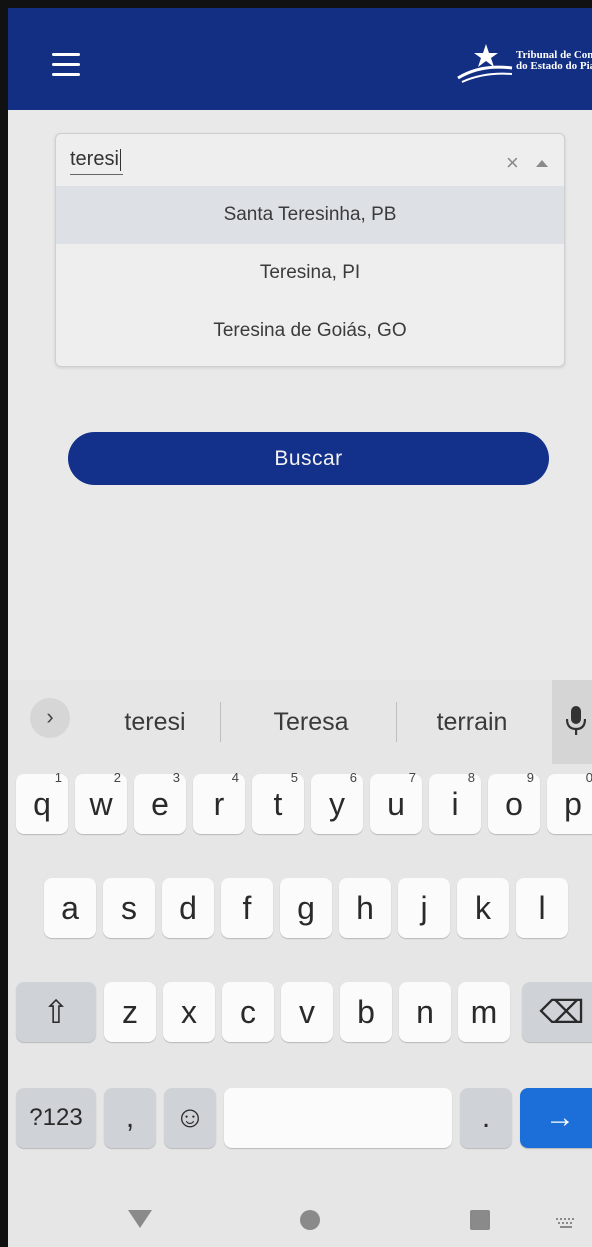 The image size is (592, 1247). I want to click on microphone-icon, so click(576, 720).